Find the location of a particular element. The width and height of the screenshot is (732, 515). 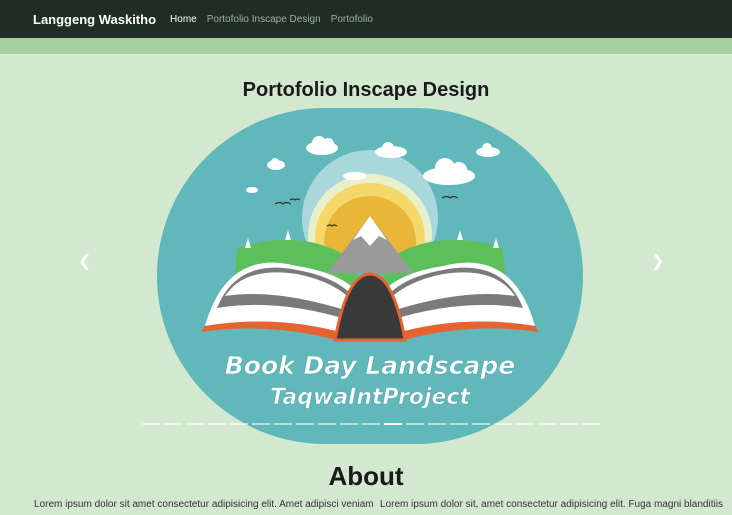

nav-link-portofolio-inscape: Portofolio Inscape Design is located at coordinates (264, 19).